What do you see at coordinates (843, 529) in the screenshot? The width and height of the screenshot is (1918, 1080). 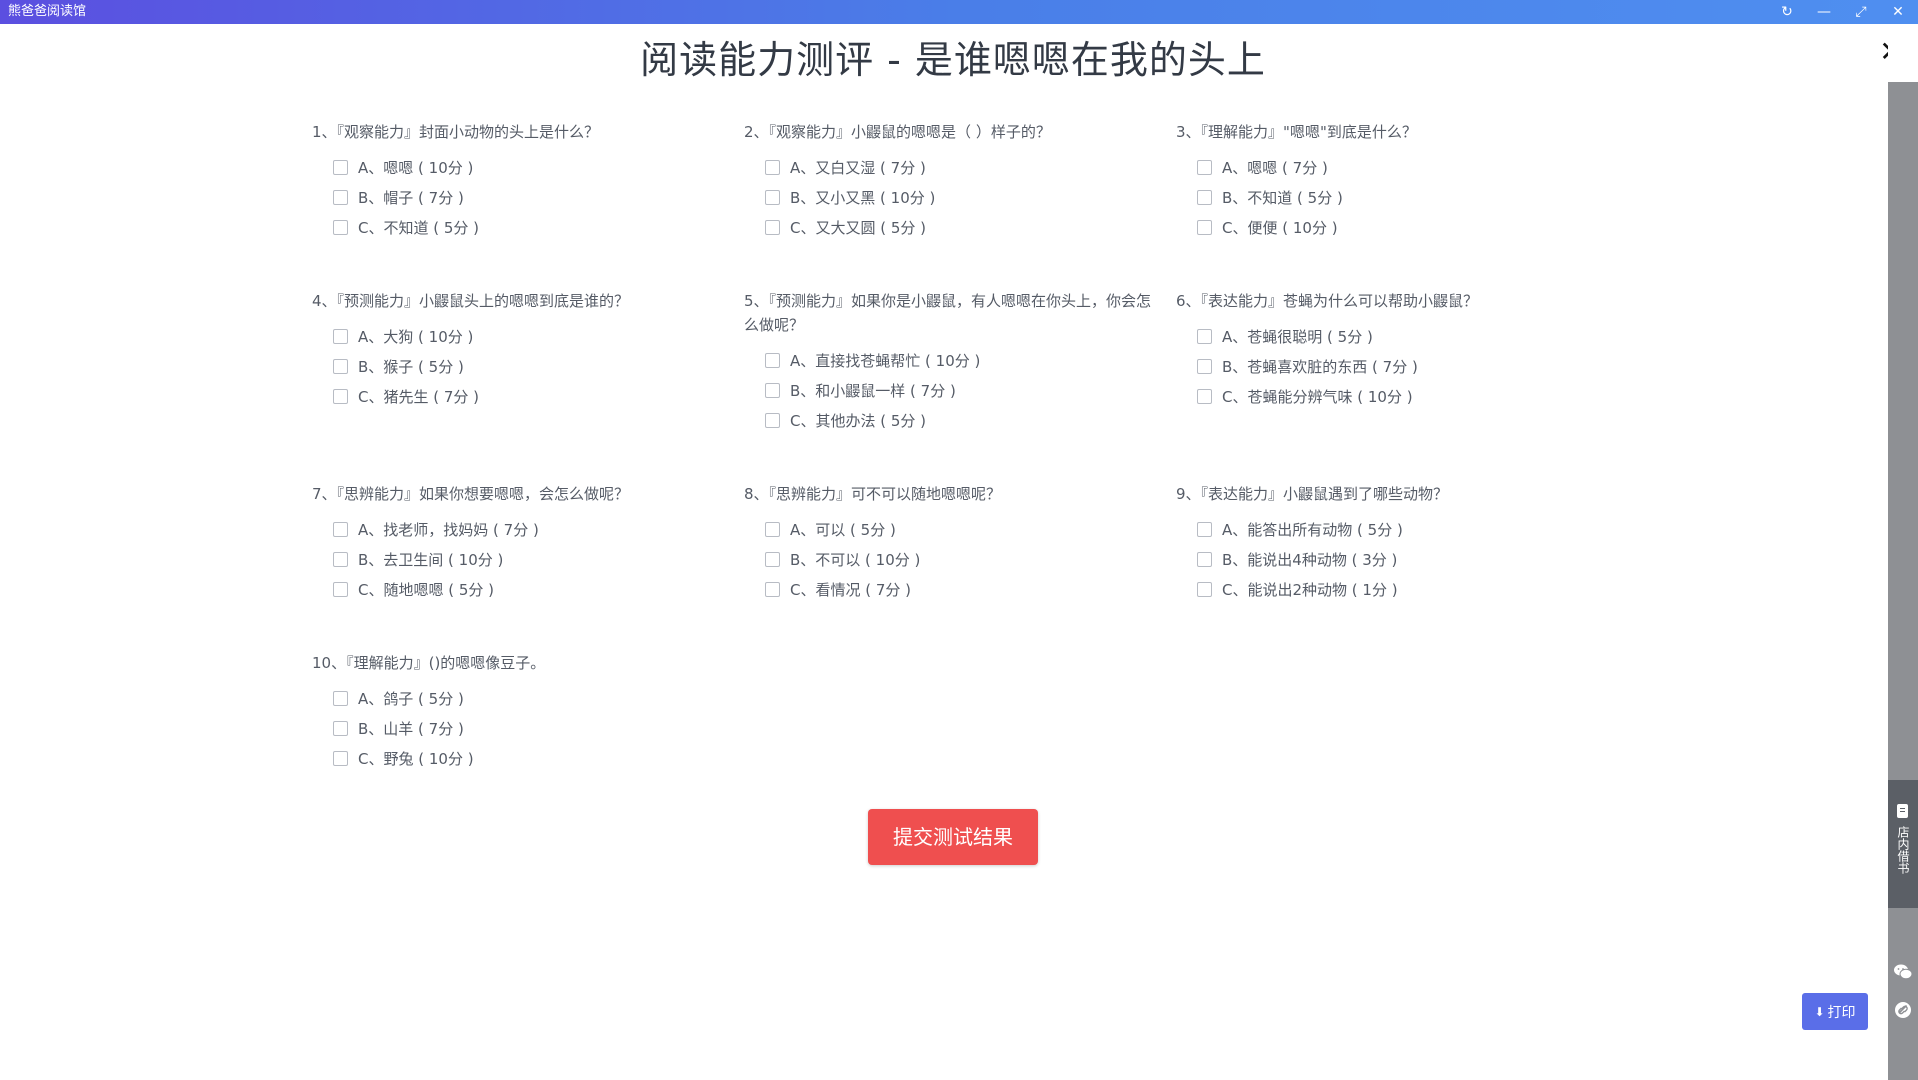 I see `option-label: A、可以 ( 5分 )` at bounding box center [843, 529].